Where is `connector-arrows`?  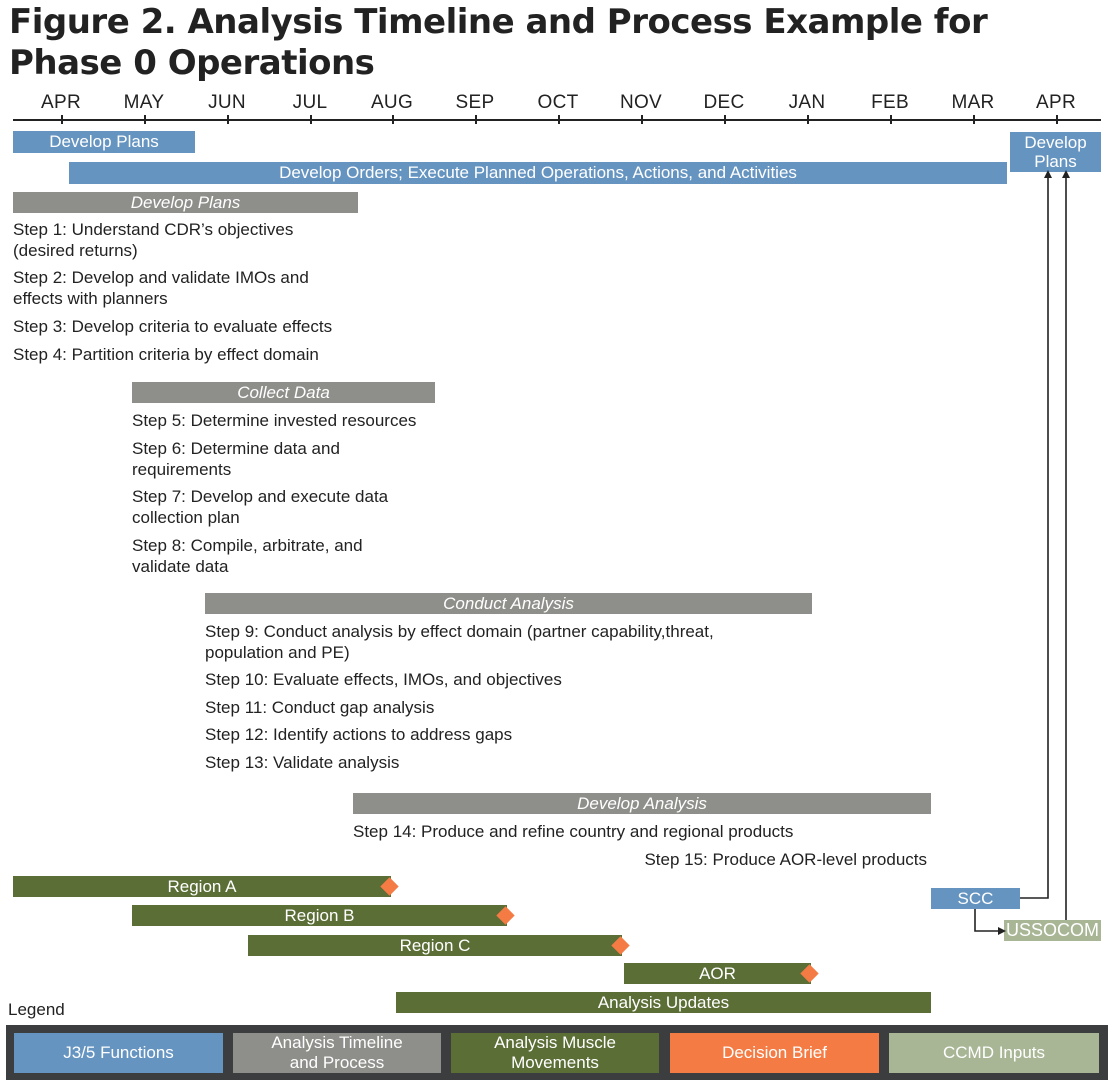 connector-arrows is located at coordinates (1022, 552).